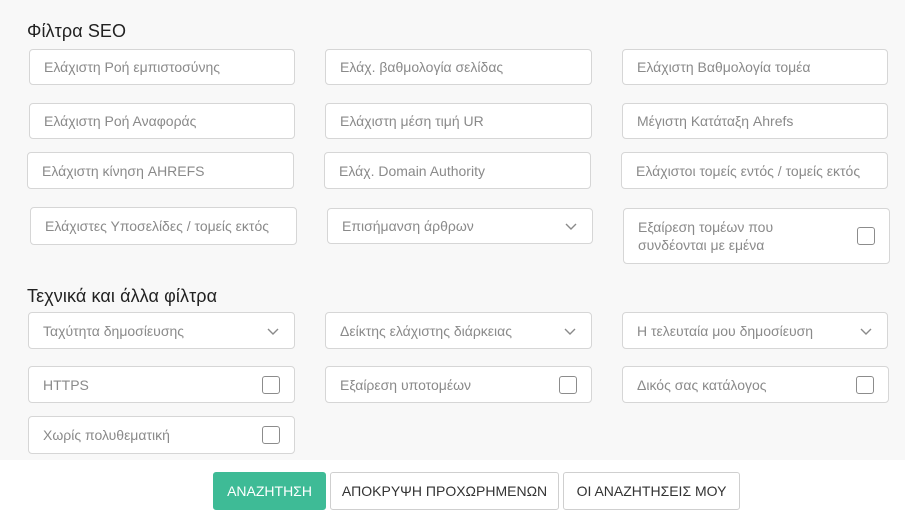 Image resolution: width=905 pixels, height=529 pixels. I want to click on min-ahrefs-traffic-placeholder: Ελάχιστη κίνηση AHREFS, so click(123, 170).